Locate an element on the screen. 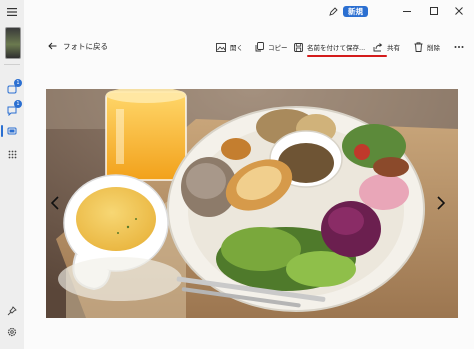 The image size is (474, 349). maximize-button is located at coordinates (434, 11).